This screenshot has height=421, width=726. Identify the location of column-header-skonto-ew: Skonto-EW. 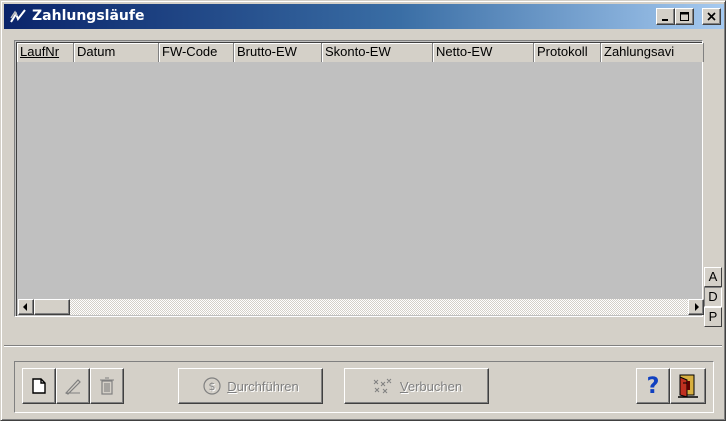
(377, 52).